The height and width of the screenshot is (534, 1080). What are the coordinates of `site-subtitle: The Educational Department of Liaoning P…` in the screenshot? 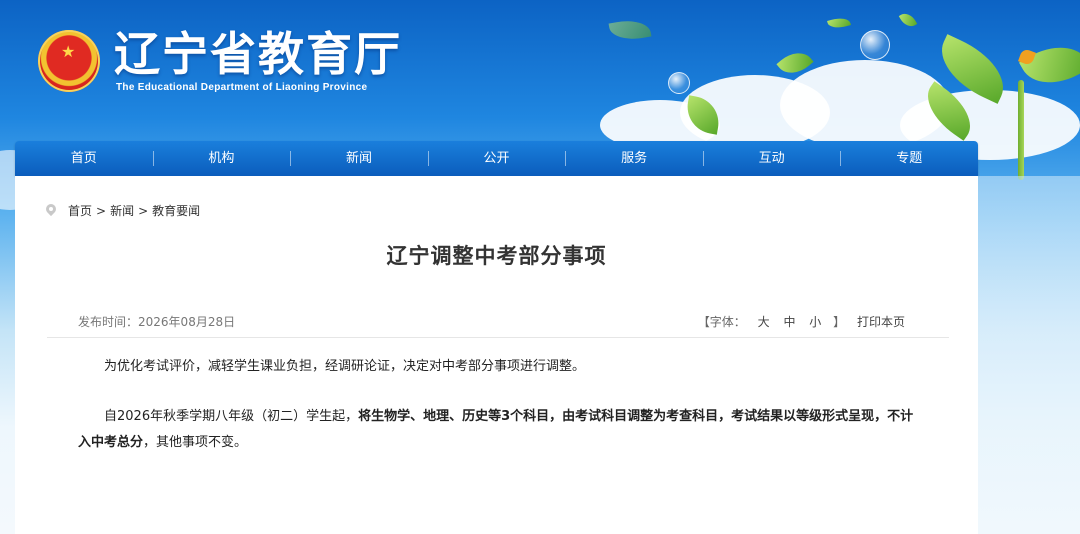 It's located at (242, 87).